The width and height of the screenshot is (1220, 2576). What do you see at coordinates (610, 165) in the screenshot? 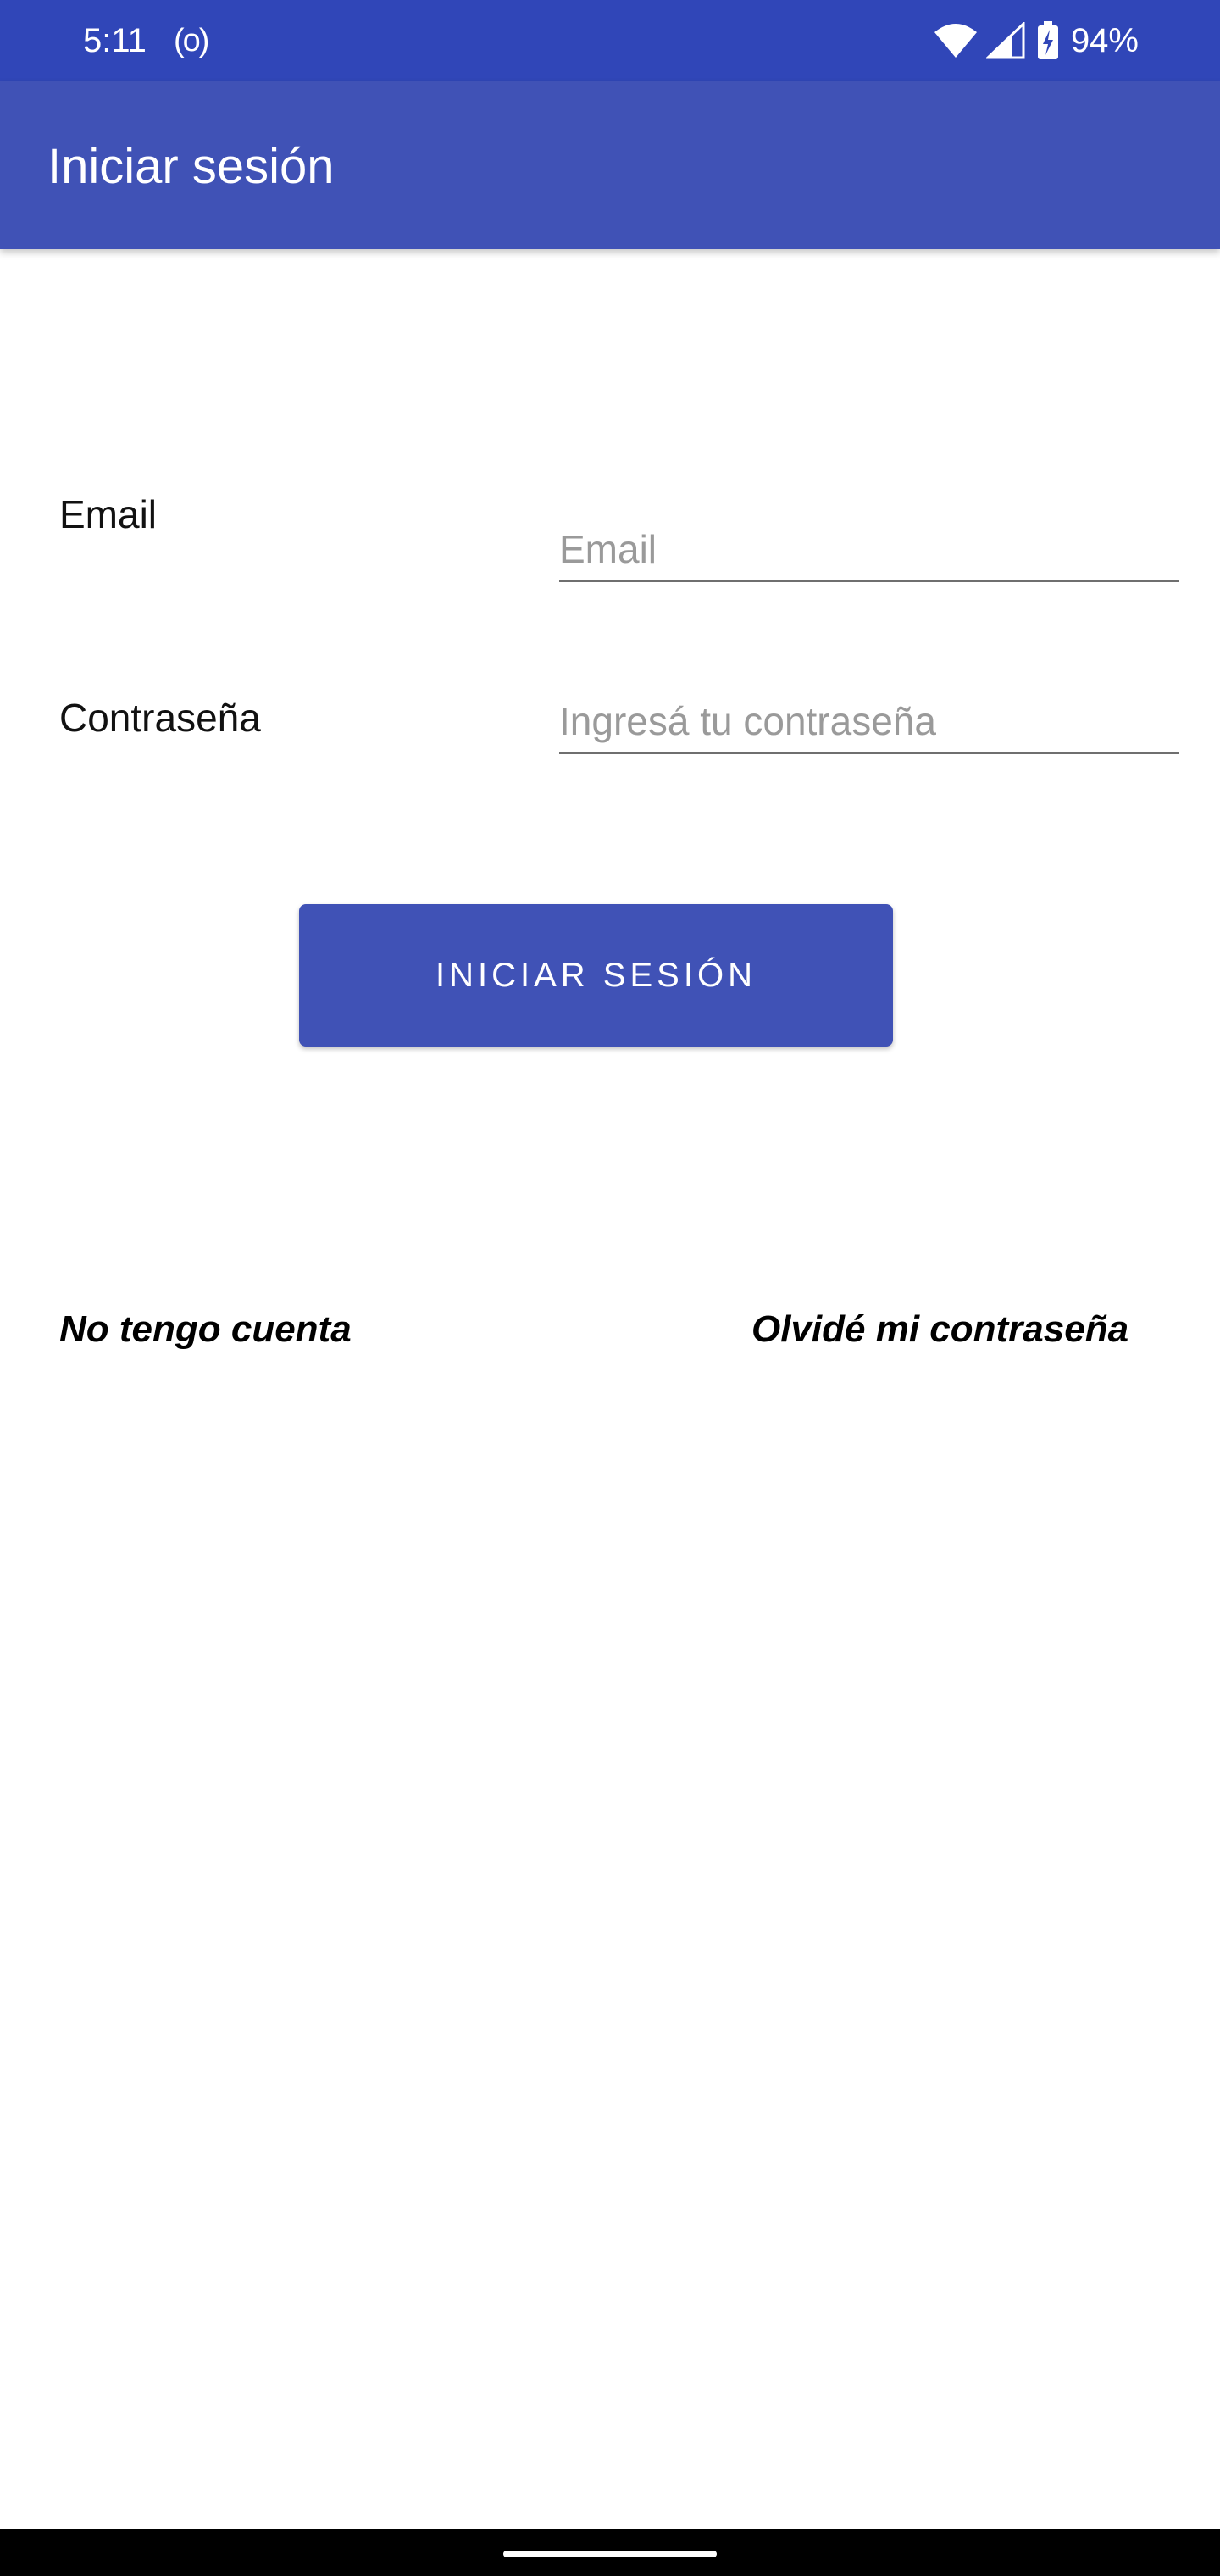
I see `app-bar: Iniciar sesión` at bounding box center [610, 165].